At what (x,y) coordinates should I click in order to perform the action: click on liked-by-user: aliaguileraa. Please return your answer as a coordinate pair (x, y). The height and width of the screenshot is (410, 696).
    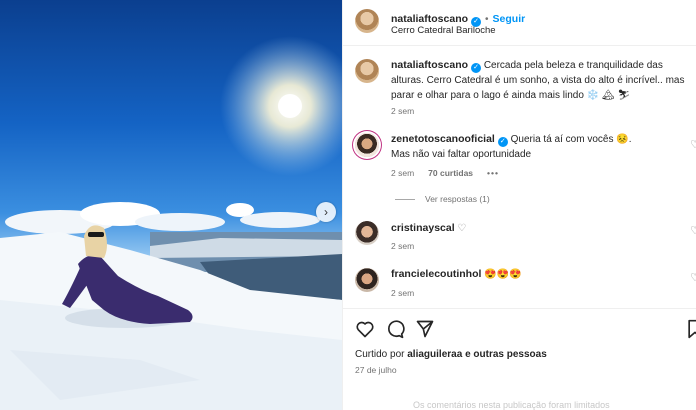
    Looking at the image, I should click on (434, 354).